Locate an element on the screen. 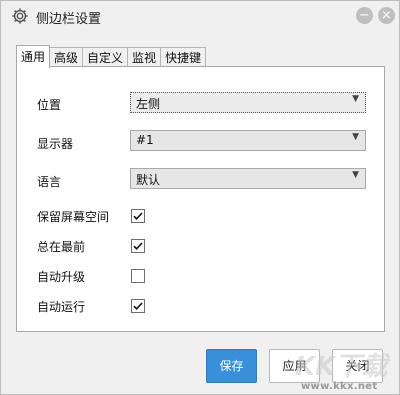 The width and height of the screenshot is (400, 395). watermark-url: www.kkx.net is located at coordinates (339, 386).